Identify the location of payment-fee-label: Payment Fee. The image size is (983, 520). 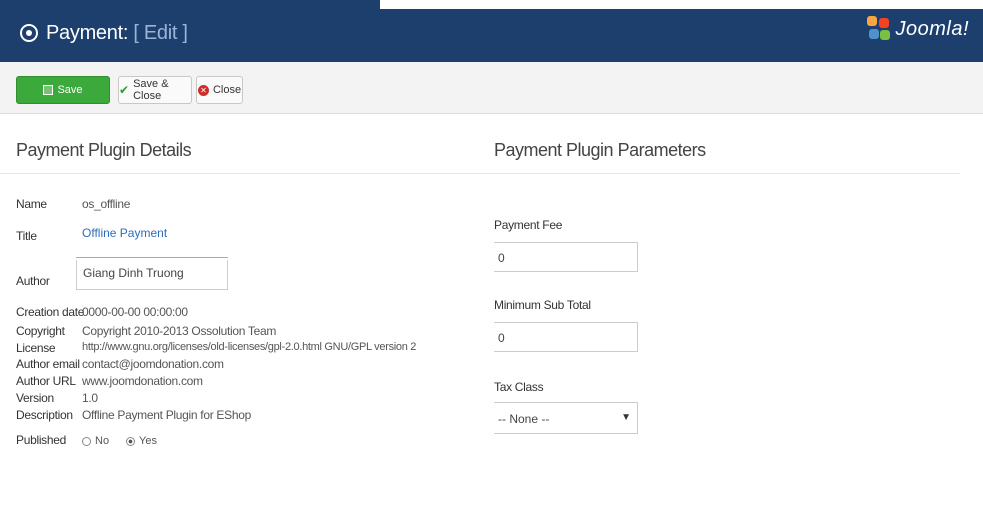
(528, 225).